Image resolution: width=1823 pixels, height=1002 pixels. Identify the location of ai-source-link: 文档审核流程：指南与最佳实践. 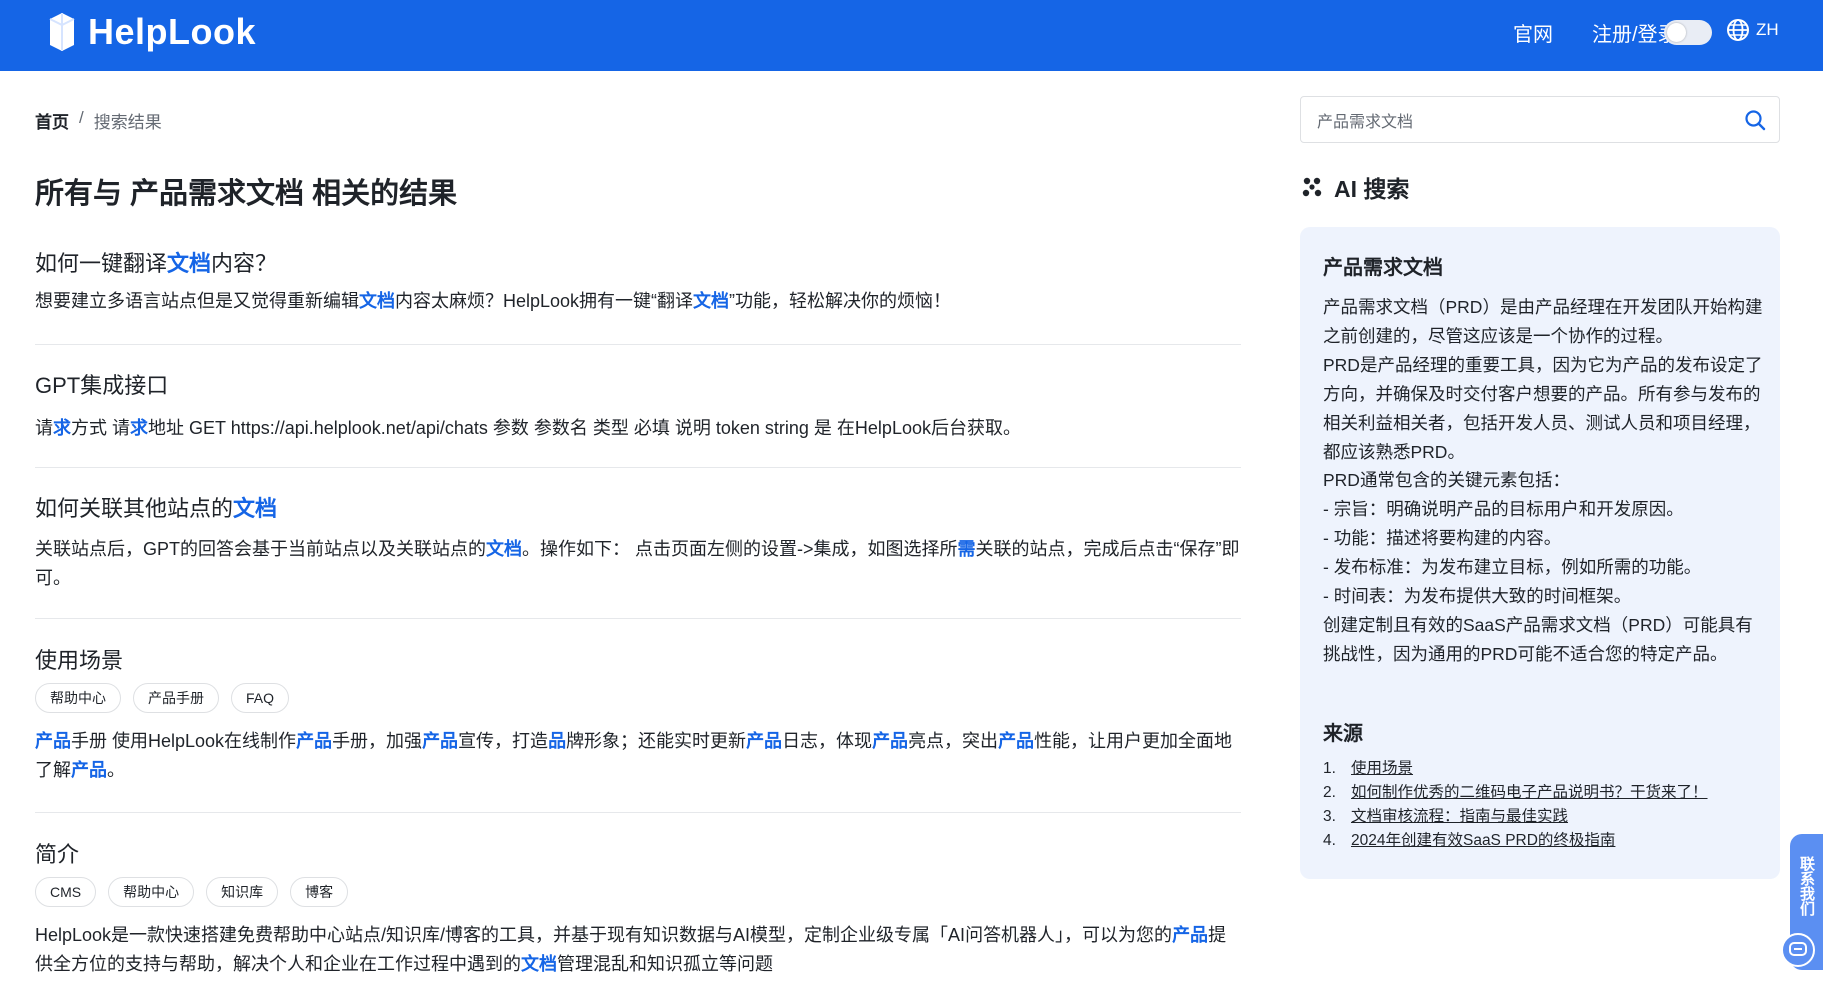
(1459, 817).